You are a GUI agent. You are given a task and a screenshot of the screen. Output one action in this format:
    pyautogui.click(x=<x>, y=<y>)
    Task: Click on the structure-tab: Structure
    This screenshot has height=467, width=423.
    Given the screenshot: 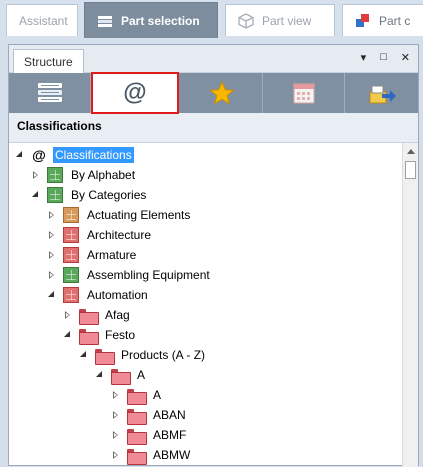 What is the action you would take?
    pyautogui.click(x=48, y=61)
    